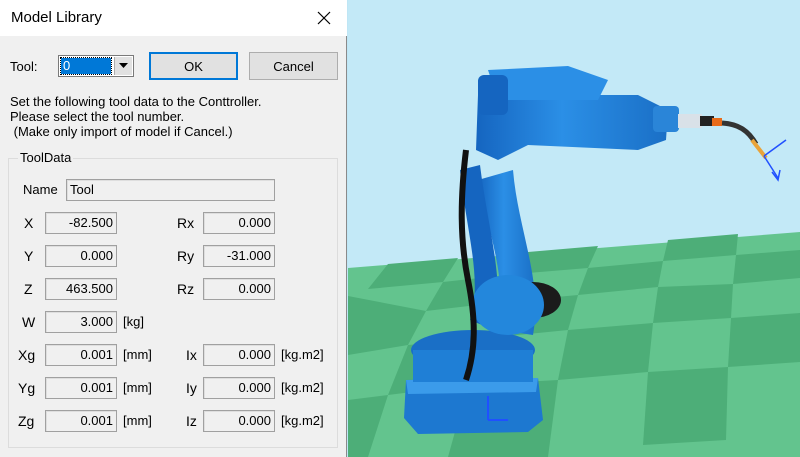 This screenshot has height=457, width=800. What do you see at coordinates (239, 289) in the screenshot?
I see `rz-field: 0.000` at bounding box center [239, 289].